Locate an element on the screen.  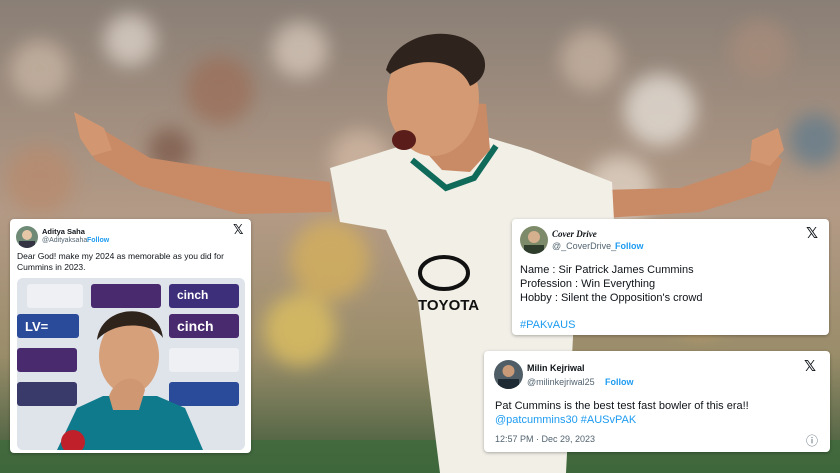
tweet-author-name: Cover Drive is located at coordinates (574, 234).